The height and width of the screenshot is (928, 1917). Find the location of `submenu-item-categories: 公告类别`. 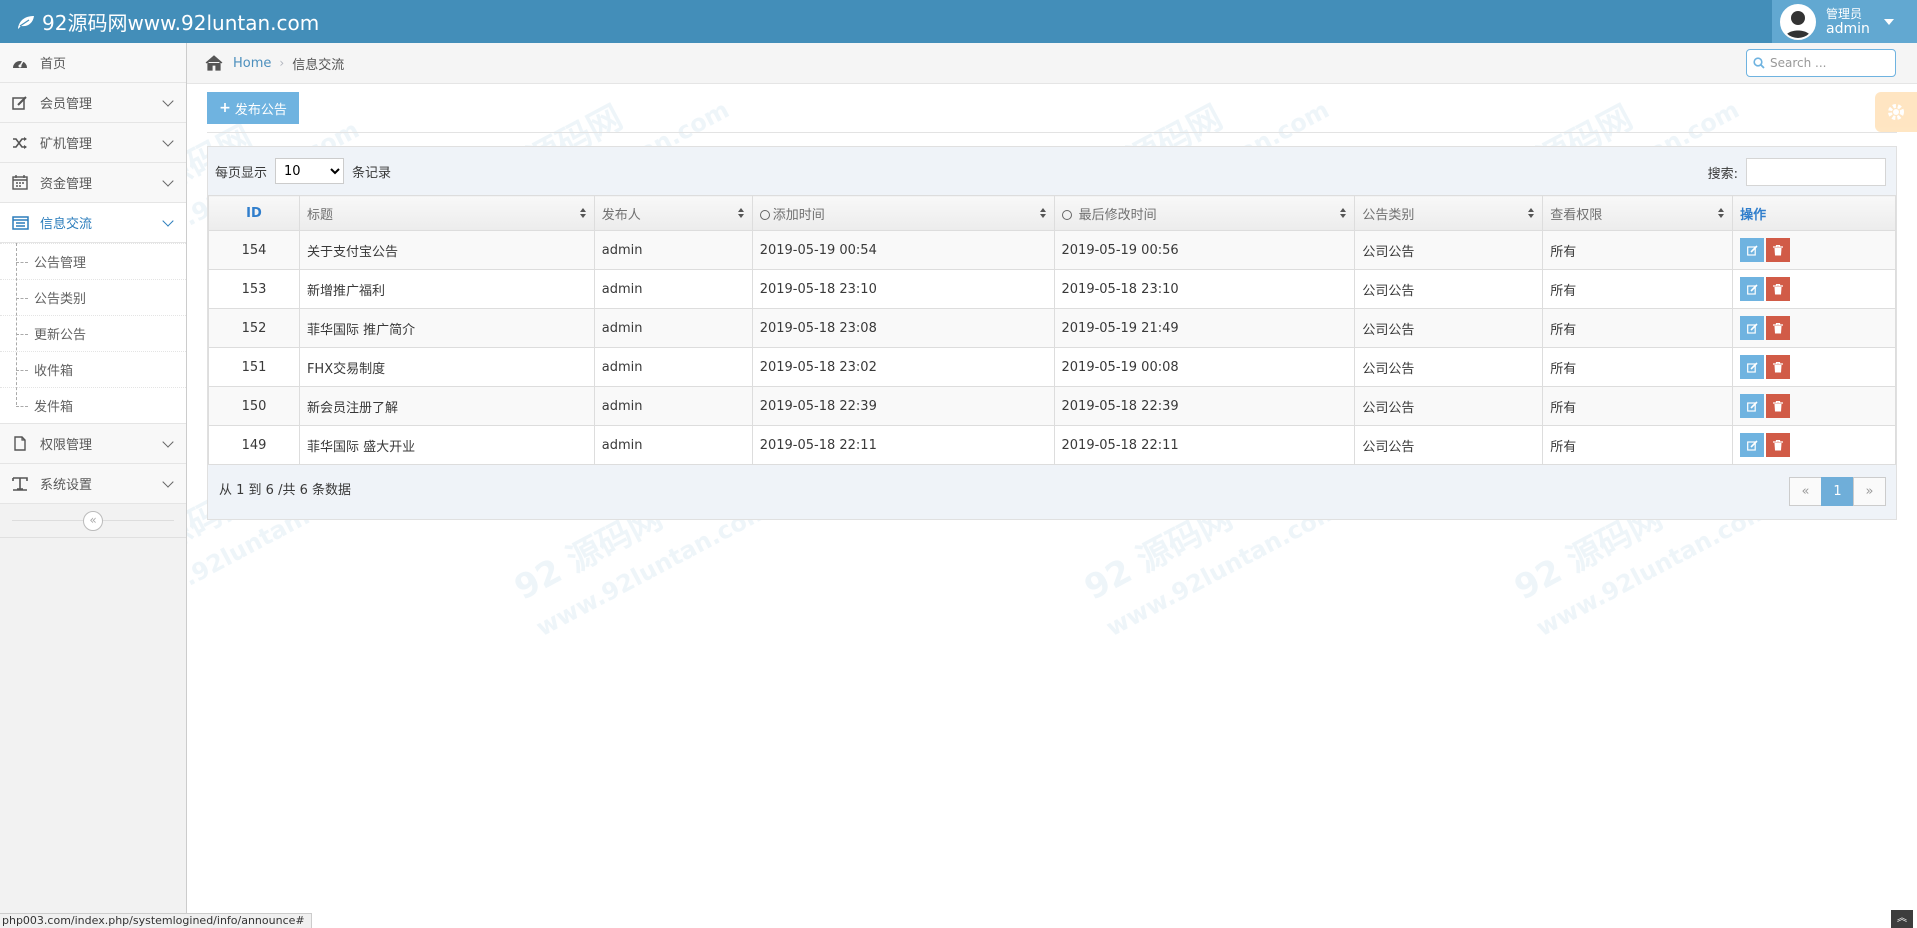

submenu-item-categories: 公告类别 is located at coordinates (93, 297).